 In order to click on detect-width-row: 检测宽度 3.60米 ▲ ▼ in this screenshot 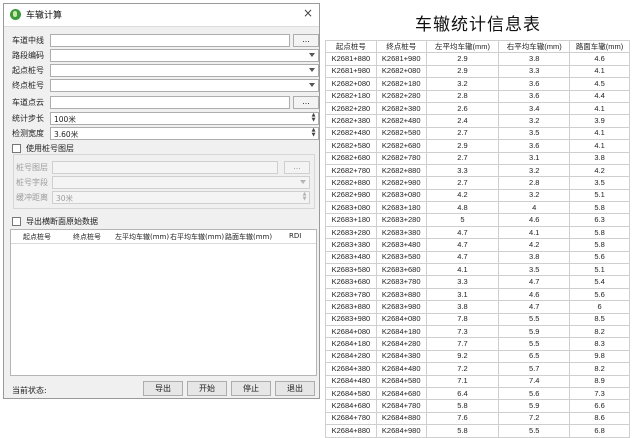, I will do `click(164, 134)`.